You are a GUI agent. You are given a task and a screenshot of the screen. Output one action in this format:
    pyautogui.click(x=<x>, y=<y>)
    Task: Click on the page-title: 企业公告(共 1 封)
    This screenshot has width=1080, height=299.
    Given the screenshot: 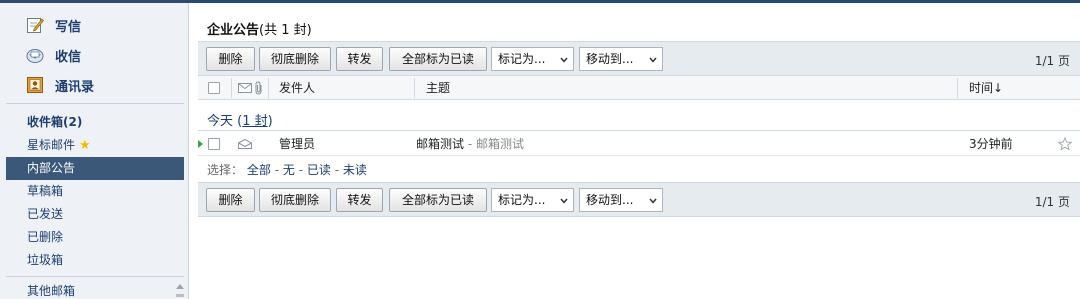 What is the action you would take?
    pyautogui.click(x=259, y=28)
    